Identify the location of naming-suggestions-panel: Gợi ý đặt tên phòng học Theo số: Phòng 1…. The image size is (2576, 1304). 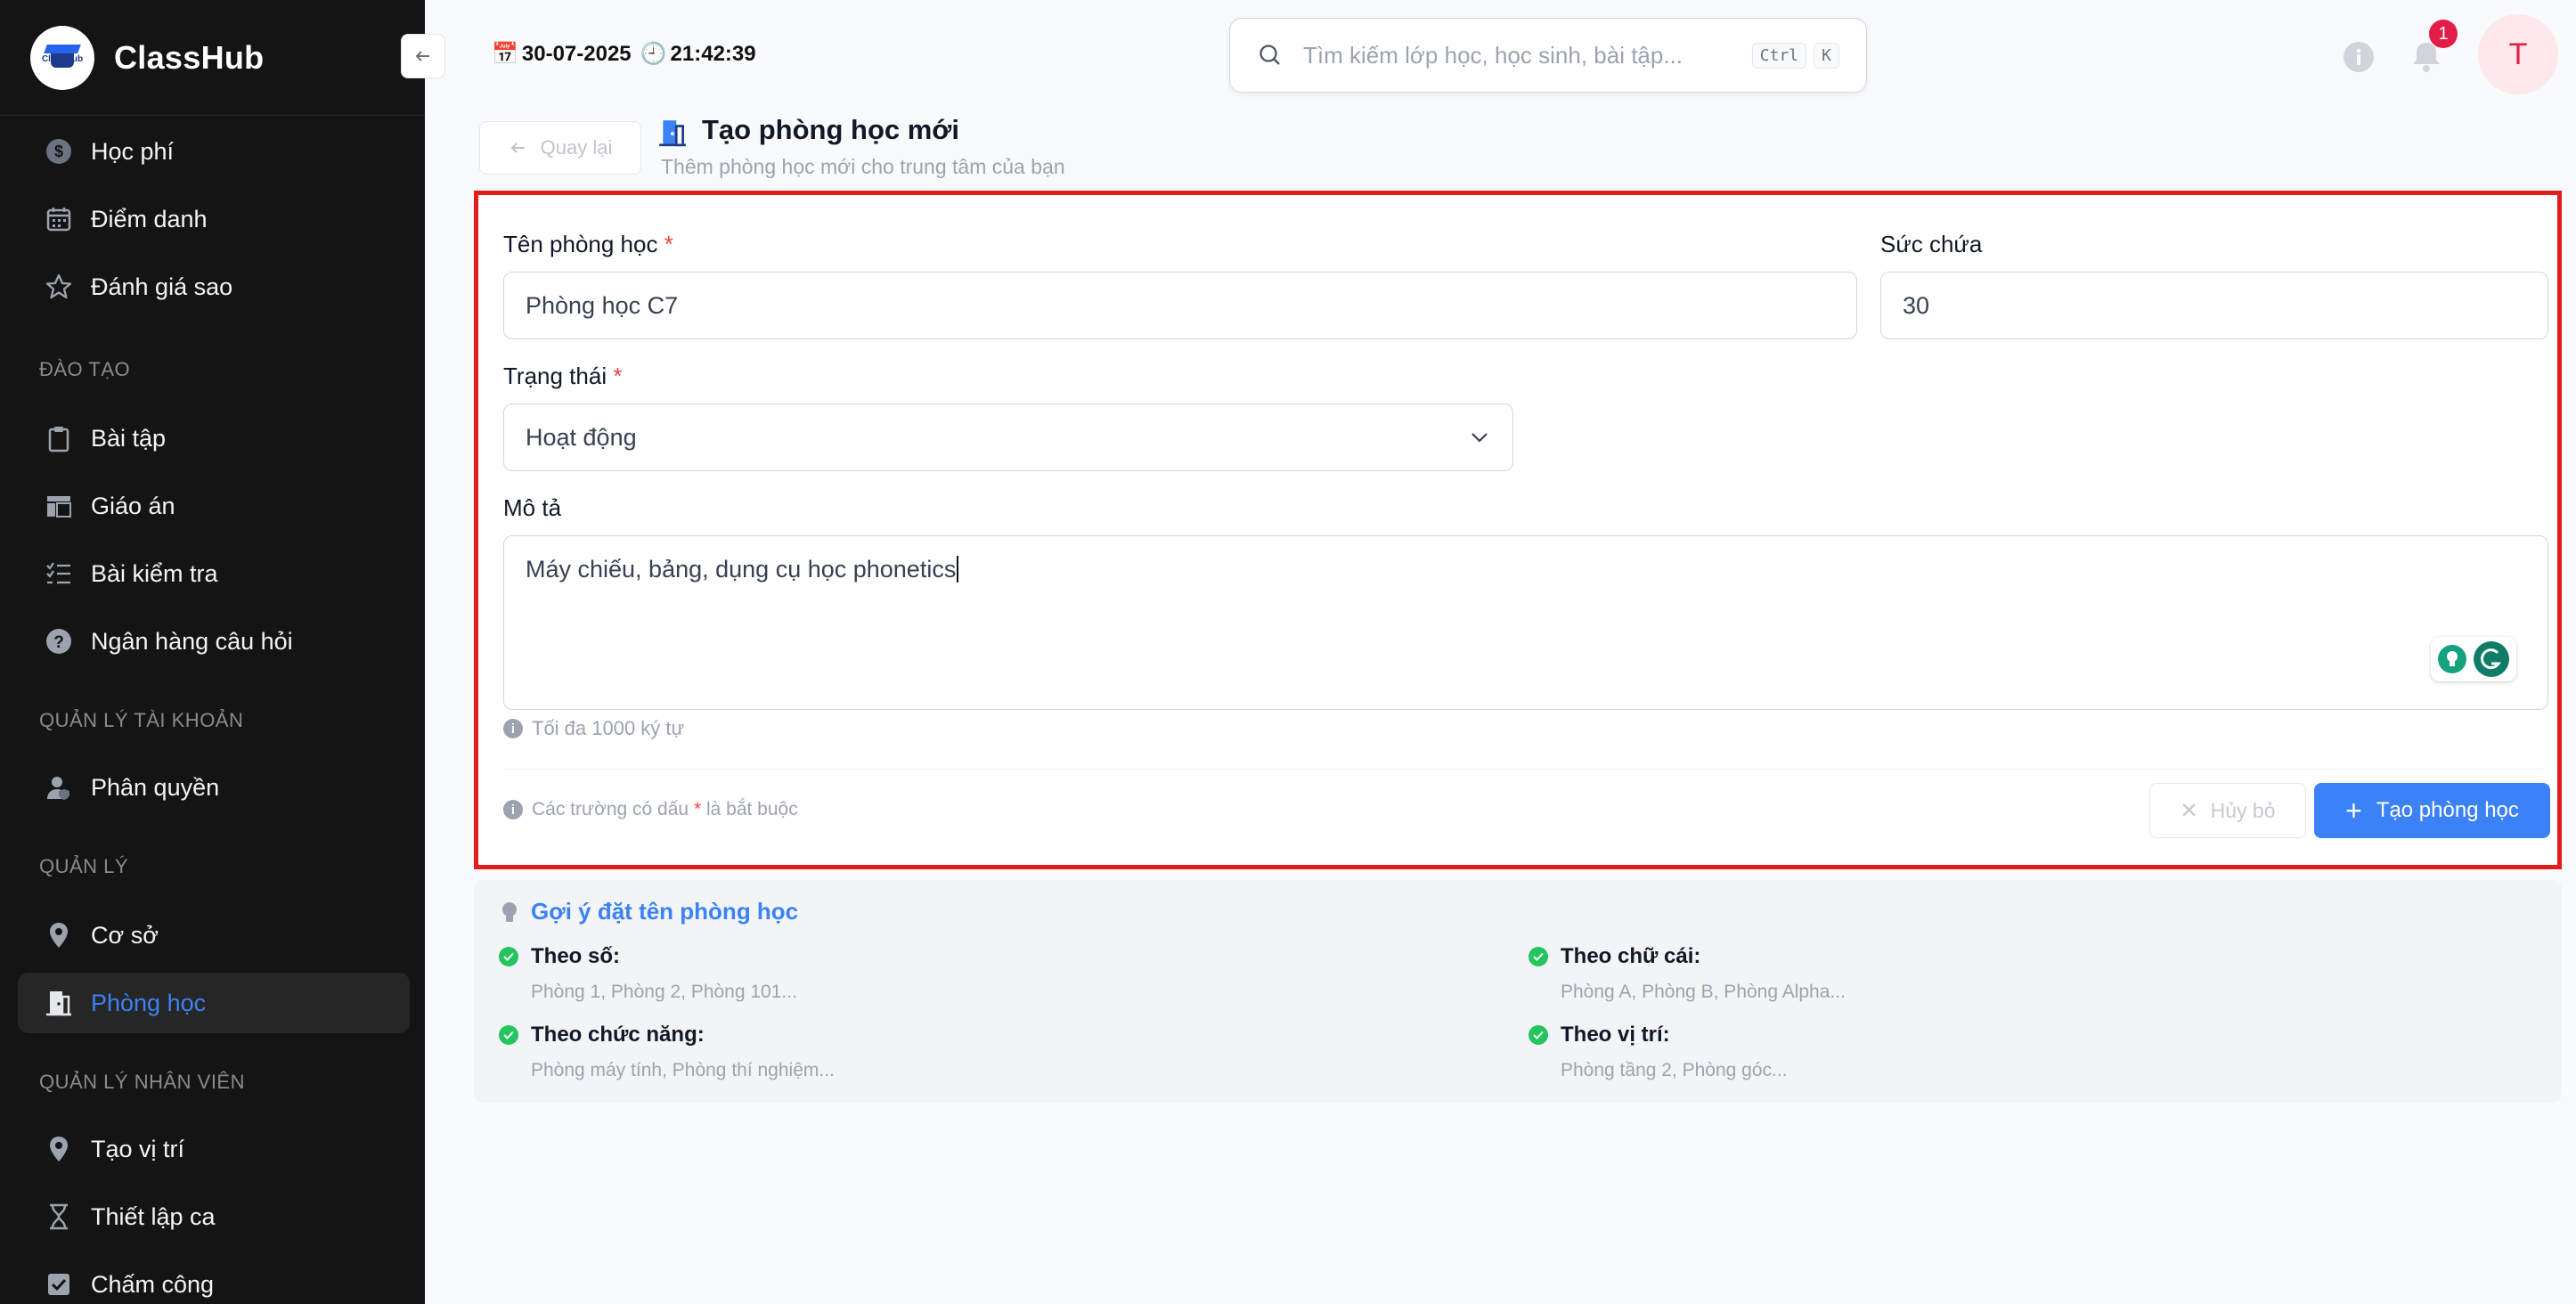
(1518, 991).